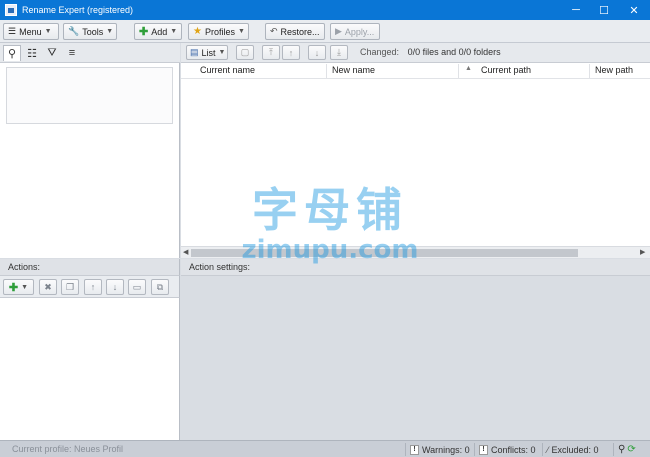 This screenshot has width=650, height=457. What do you see at coordinates (11, 10) in the screenshot?
I see `app-icon` at bounding box center [11, 10].